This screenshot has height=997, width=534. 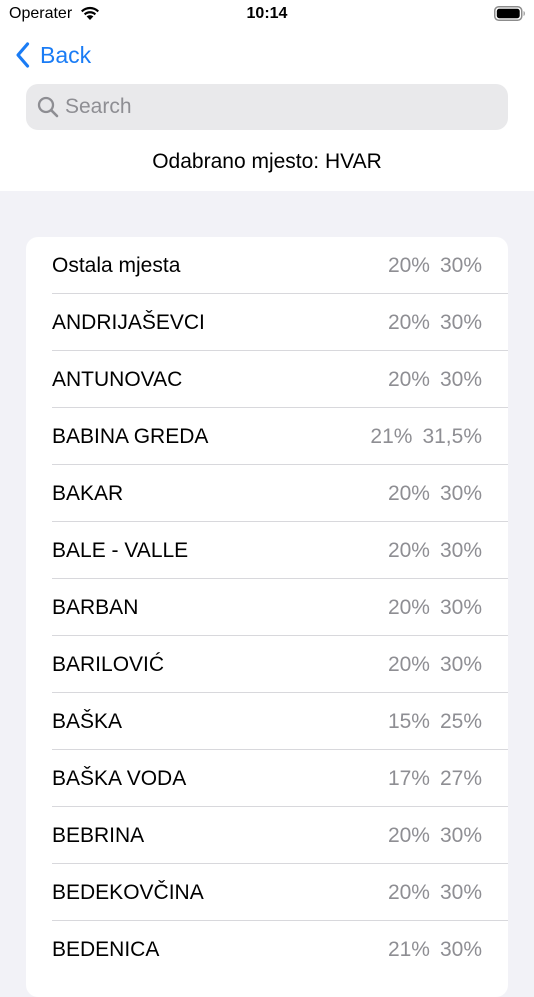 I want to click on search-field, so click(x=267, y=107).